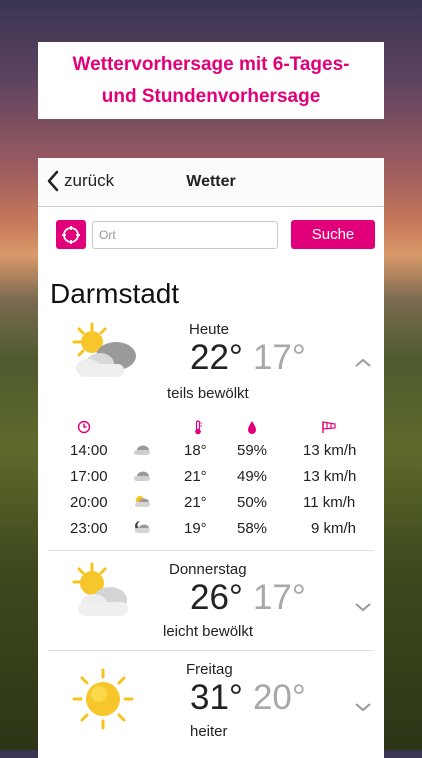 This screenshot has height=758, width=422. Describe the element at coordinates (208, 393) in the screenshot. I see `condition-text: teils bewölkt` at that location.